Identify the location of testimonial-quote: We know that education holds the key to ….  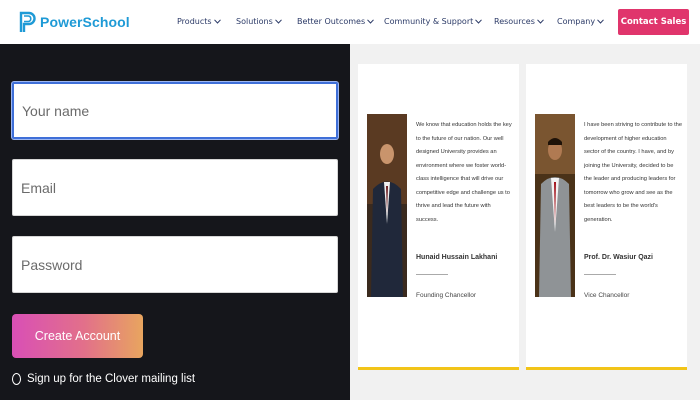
(464, 172).